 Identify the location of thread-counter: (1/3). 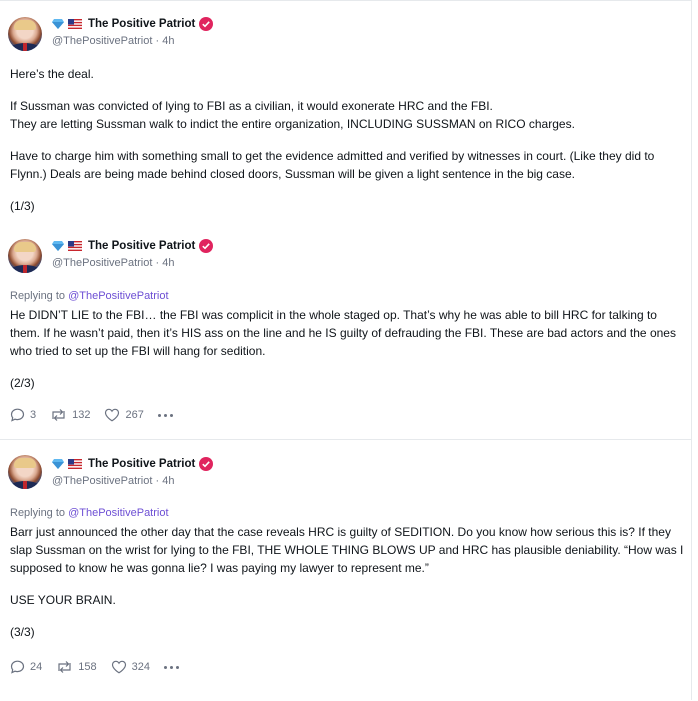
(22, 206).